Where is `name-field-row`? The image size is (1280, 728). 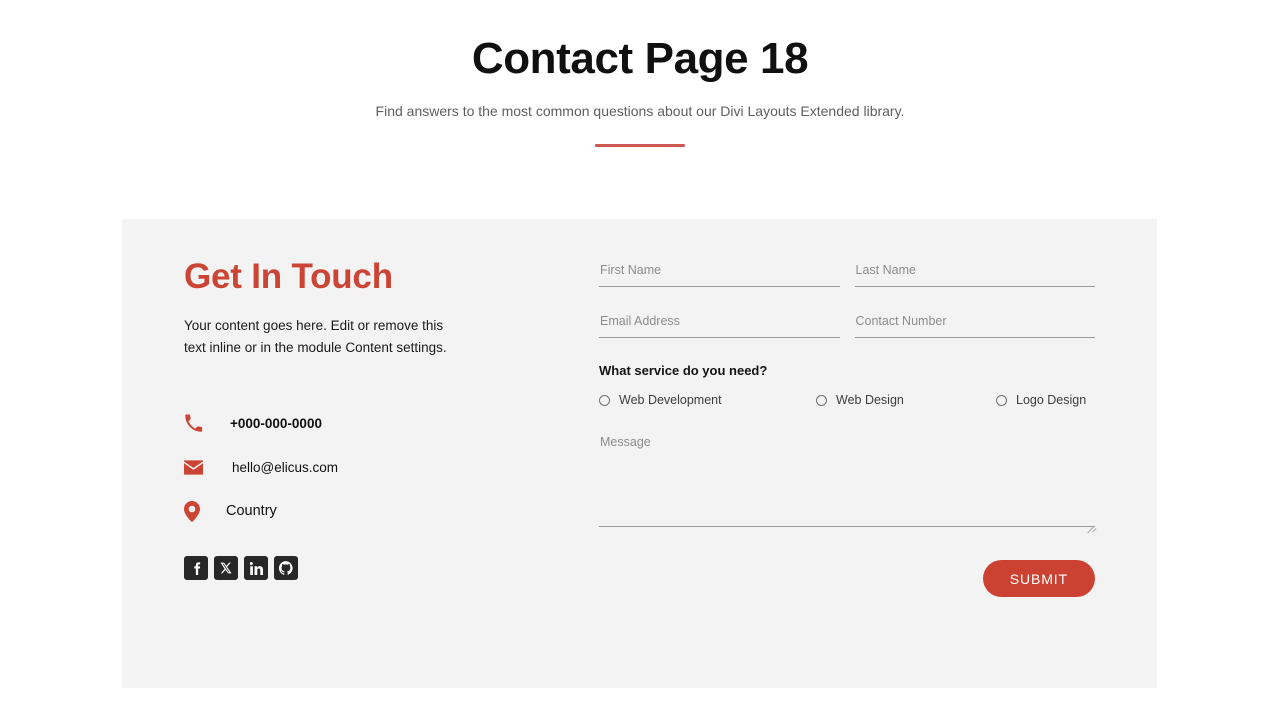 name-field-row is located at coordinates (847, 274).